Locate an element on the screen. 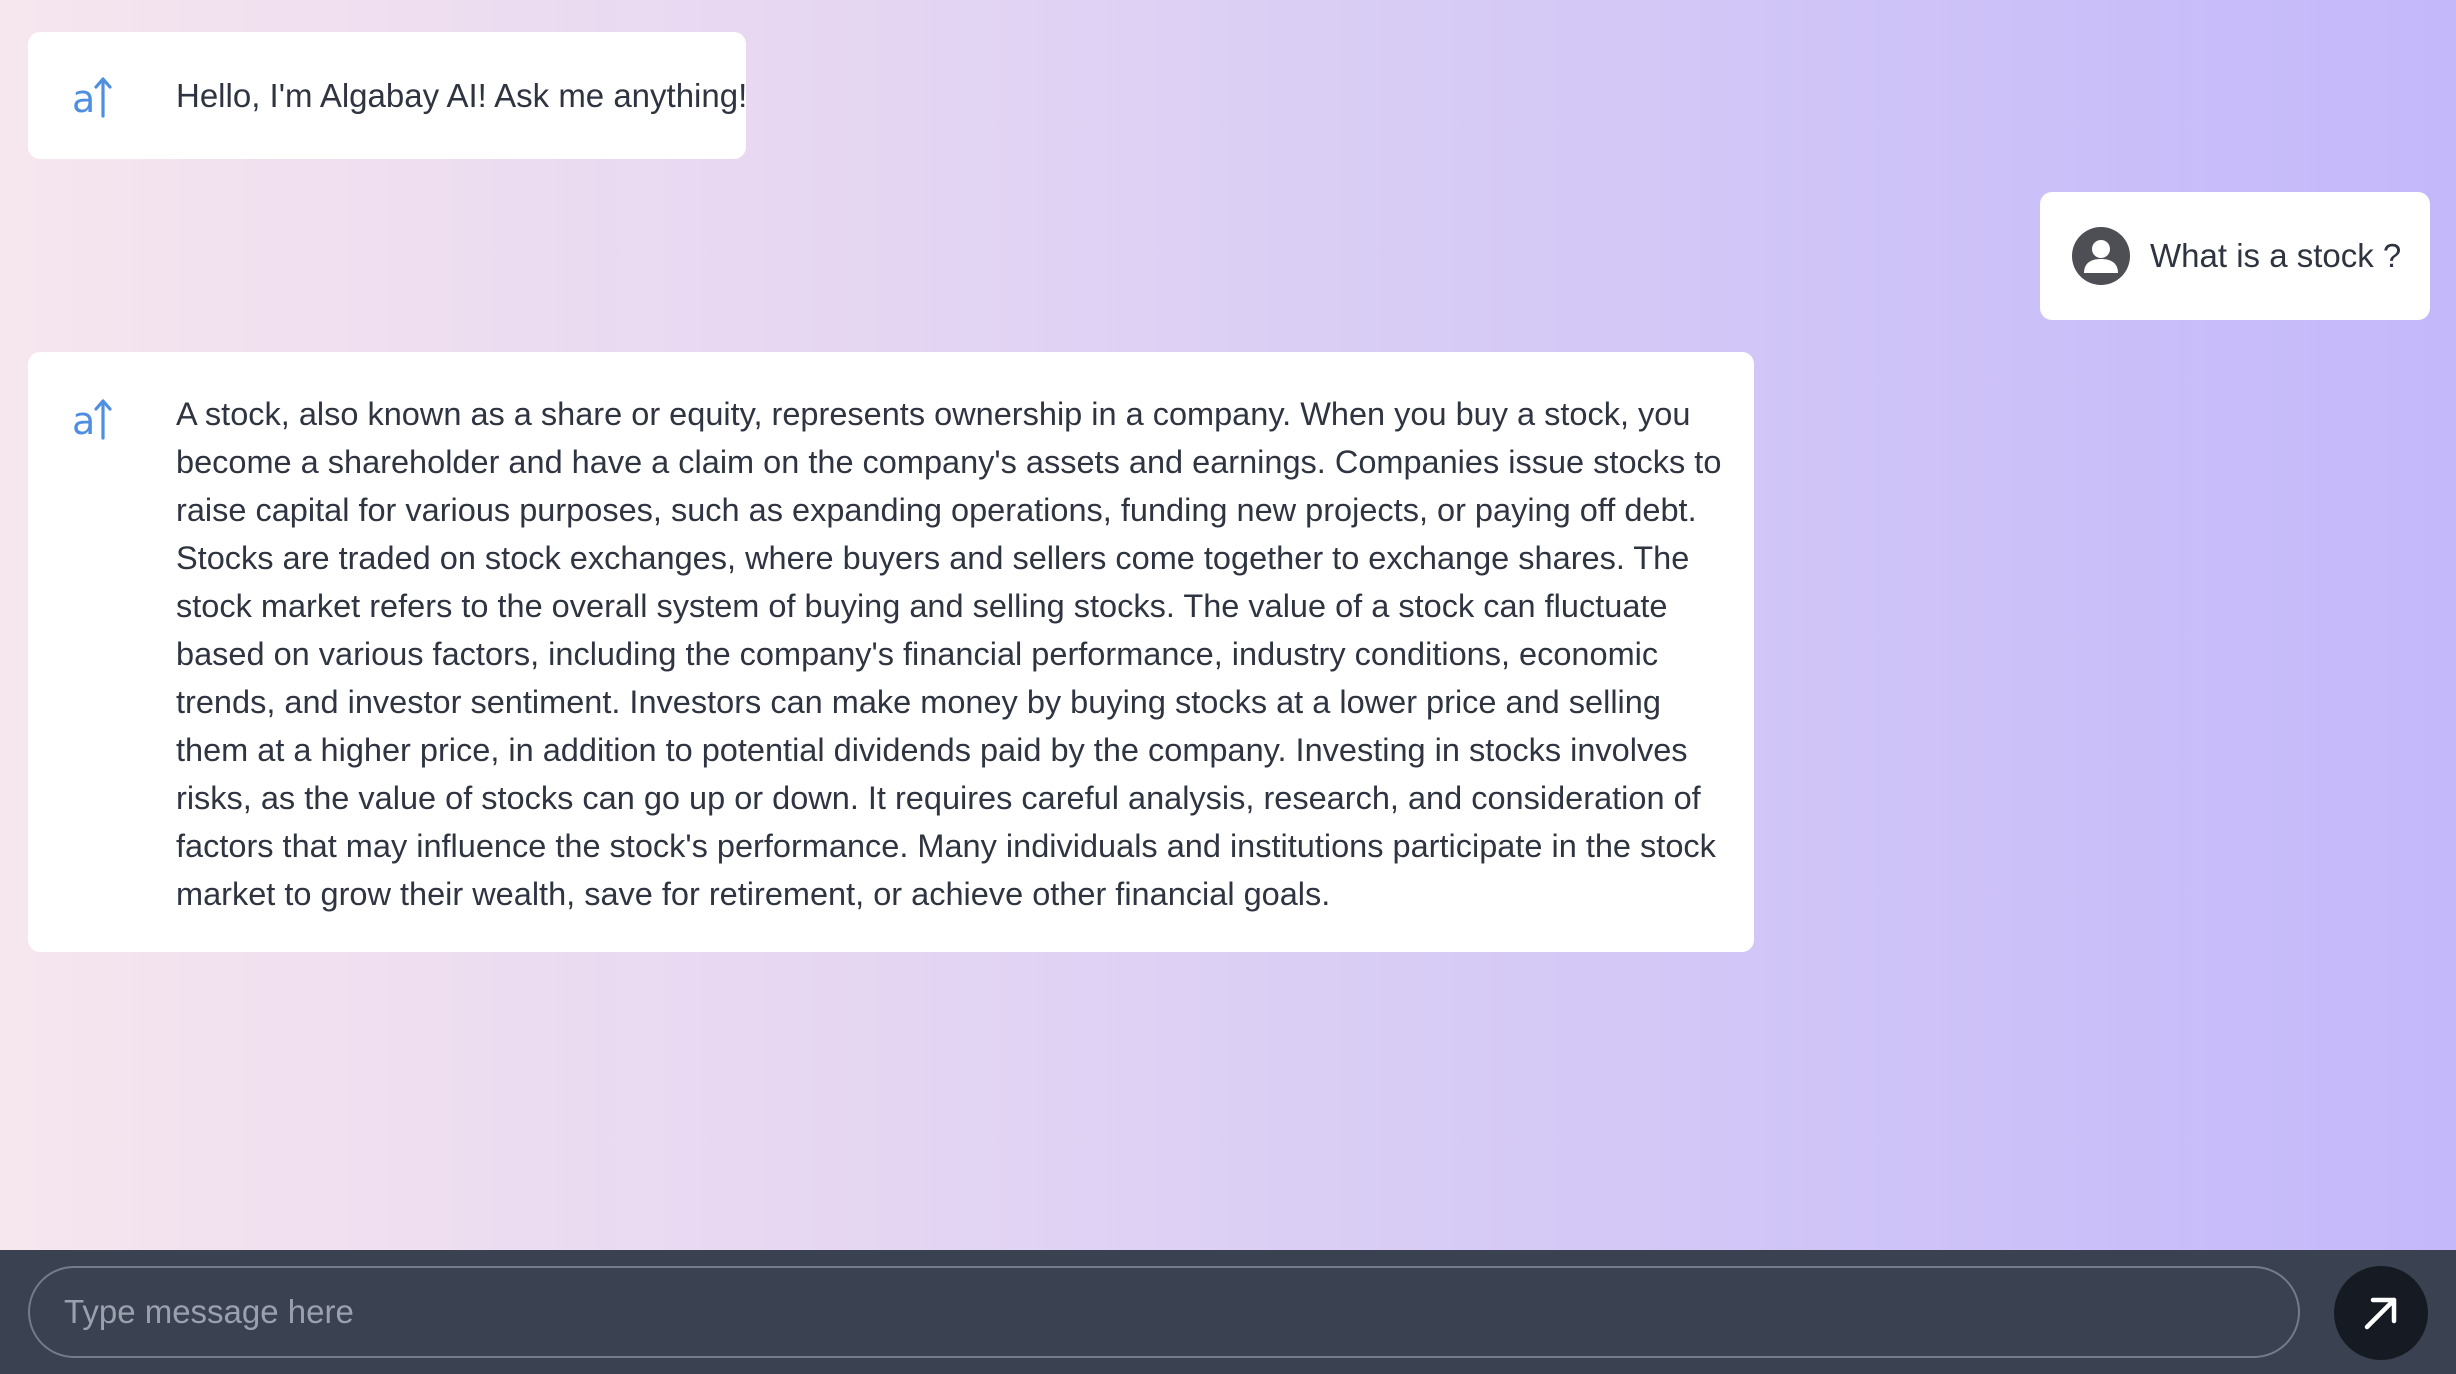 Image resolution: width=2456 pixels, height=1374 pixels. message-text: Hello, I'm Algabay AI! Ask me anything! is located at coordinates (462, 95).